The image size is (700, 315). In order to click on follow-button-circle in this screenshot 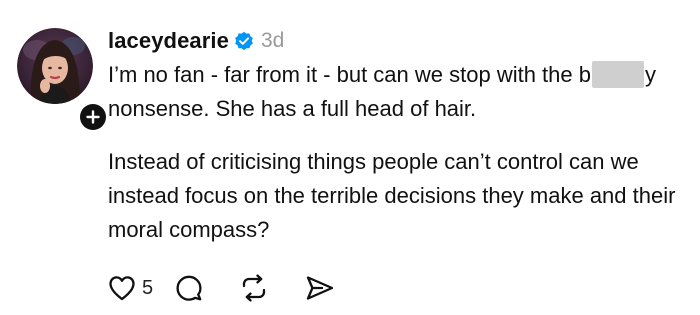, I will do `click(93, 117)`.